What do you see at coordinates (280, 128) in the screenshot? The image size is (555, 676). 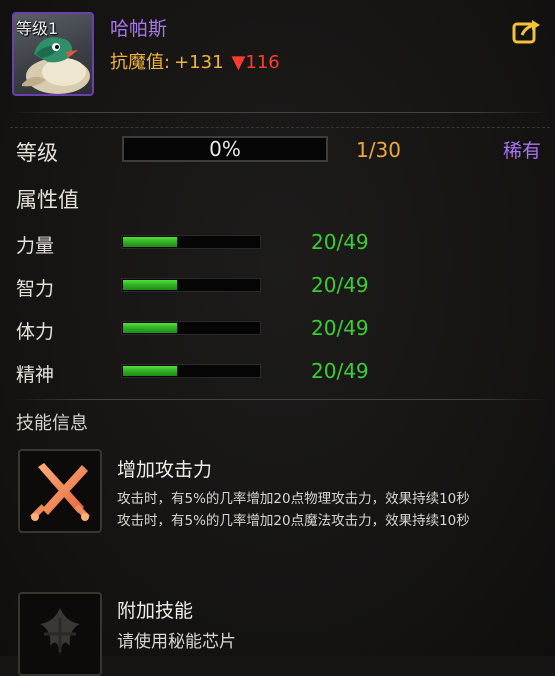 I see `header-divider-dotted` at bounding box center [280, 128].